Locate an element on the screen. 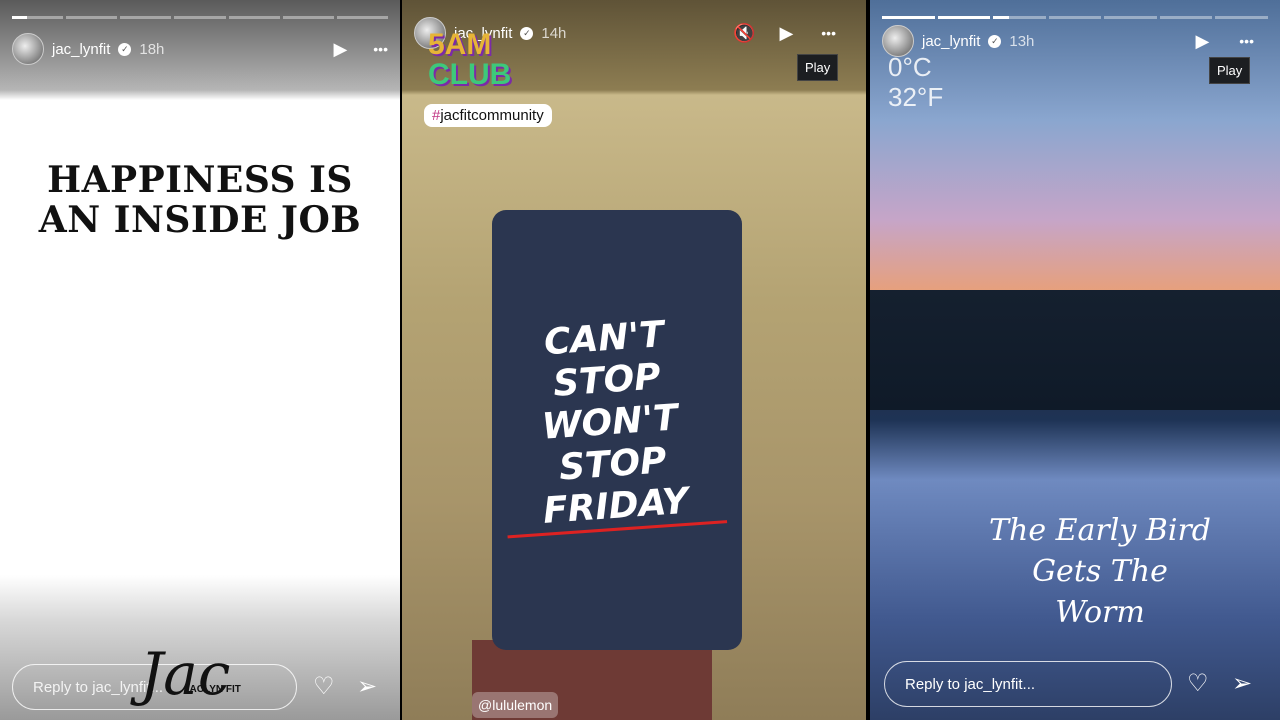 This screenshot has height=720, width=1280. hashtag-sticker: #jacfitcommunity is located at coordinates (488, 115).